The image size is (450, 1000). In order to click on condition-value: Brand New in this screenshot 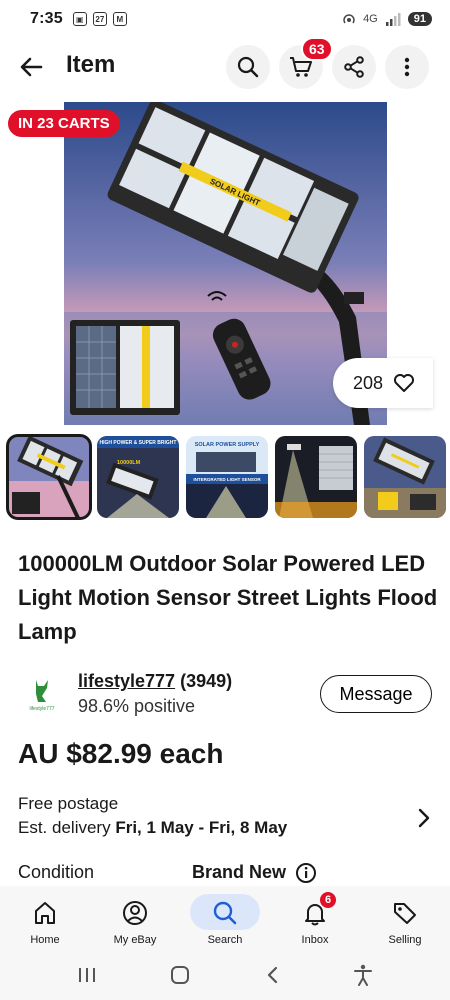, I will do `click(239, 872)`.